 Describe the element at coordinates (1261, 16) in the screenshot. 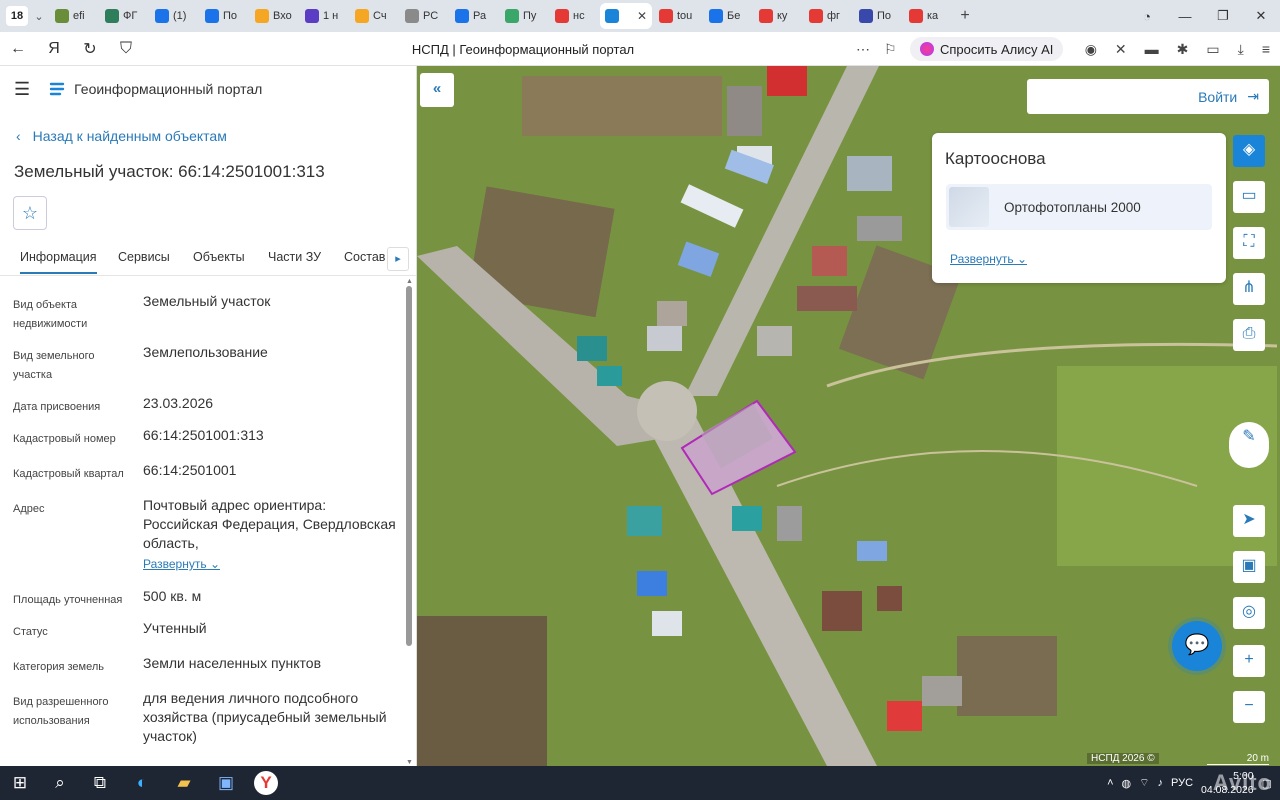

I see `close-window-button: ✕` at that location.